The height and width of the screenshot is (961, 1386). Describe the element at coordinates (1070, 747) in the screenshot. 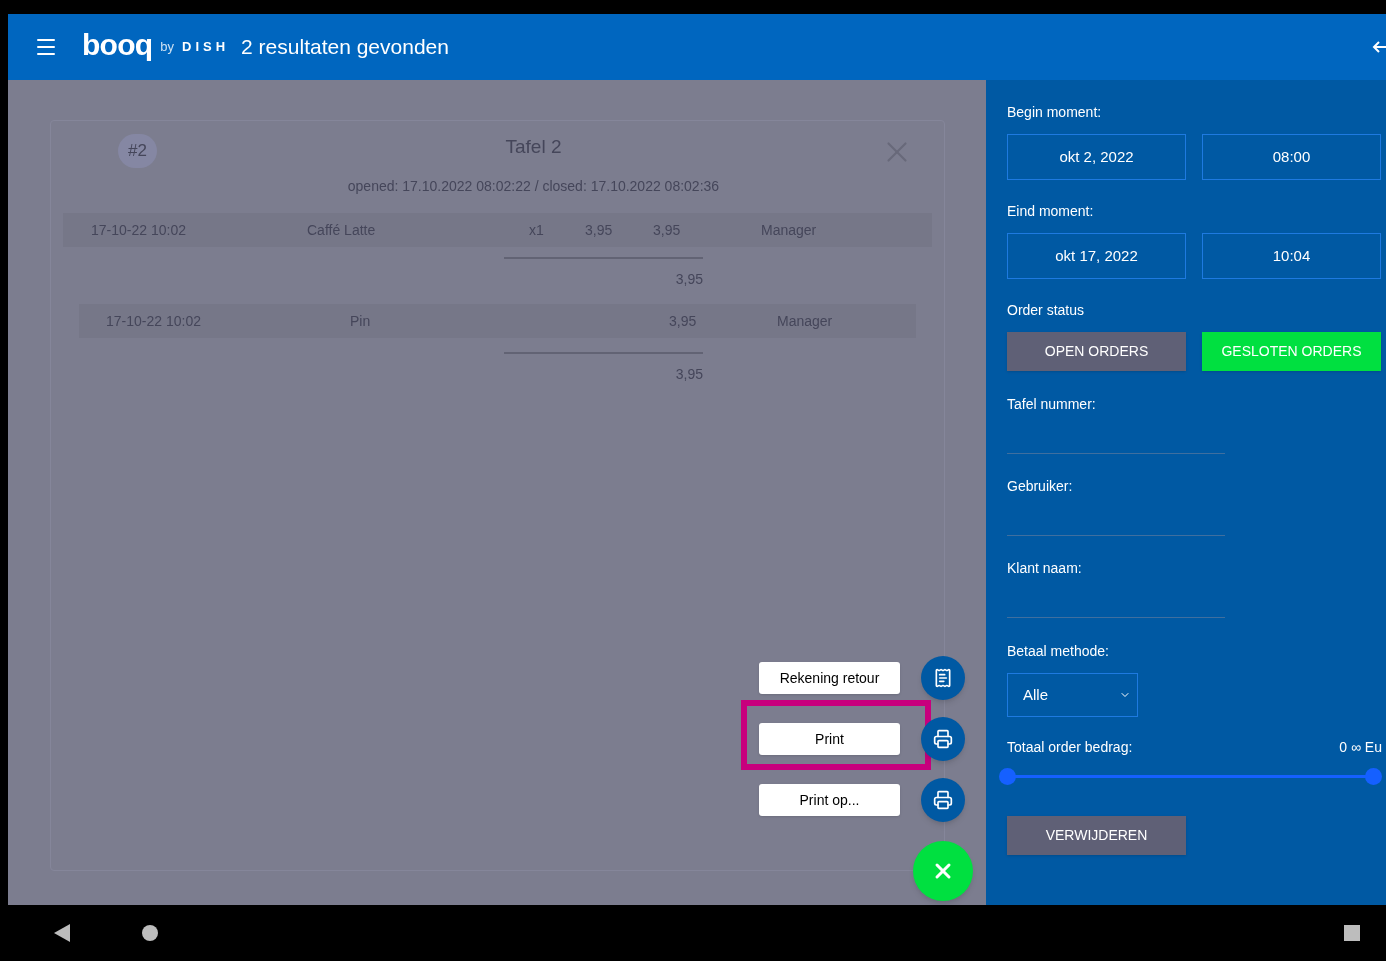

I see `amount-label: Totaal order bedrag:` at that location.